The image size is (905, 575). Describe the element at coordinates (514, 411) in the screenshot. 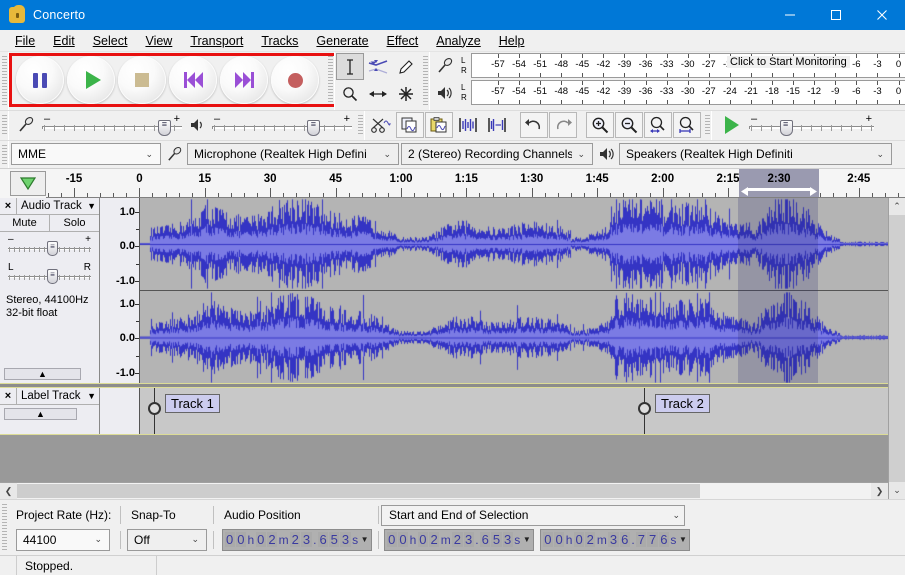

I see `label-track-labels-area: Track 1 Track 2` at that location.